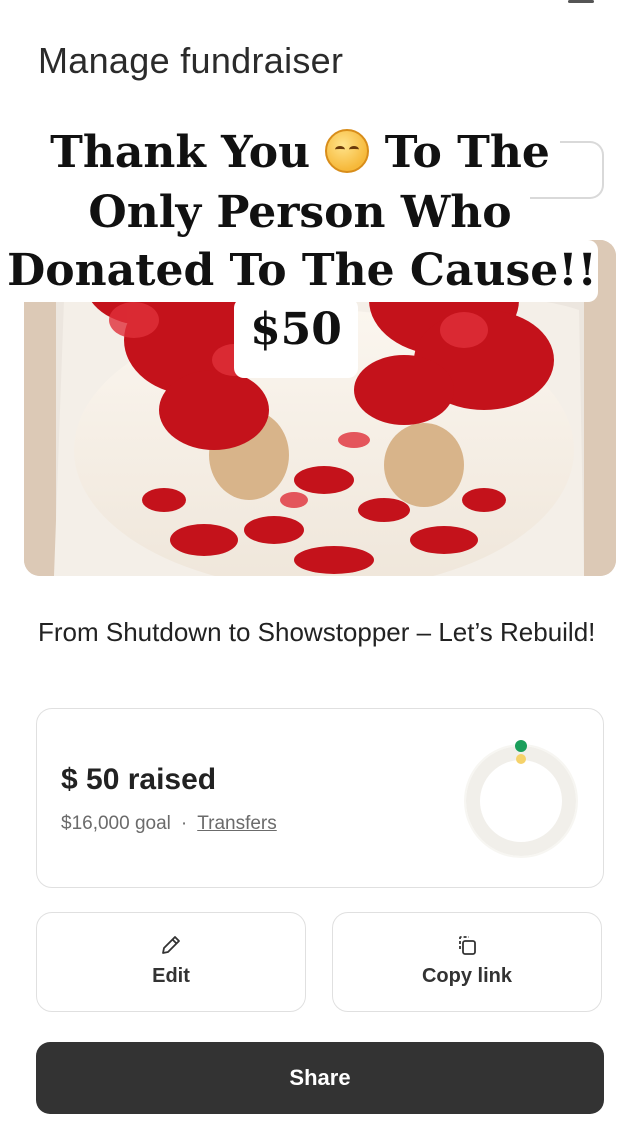 The image size is (640, 1136). What do you see at coordinates (521, 746) in the screenshot?
I see `progress-ring-start` at bounding box center [521, 746].